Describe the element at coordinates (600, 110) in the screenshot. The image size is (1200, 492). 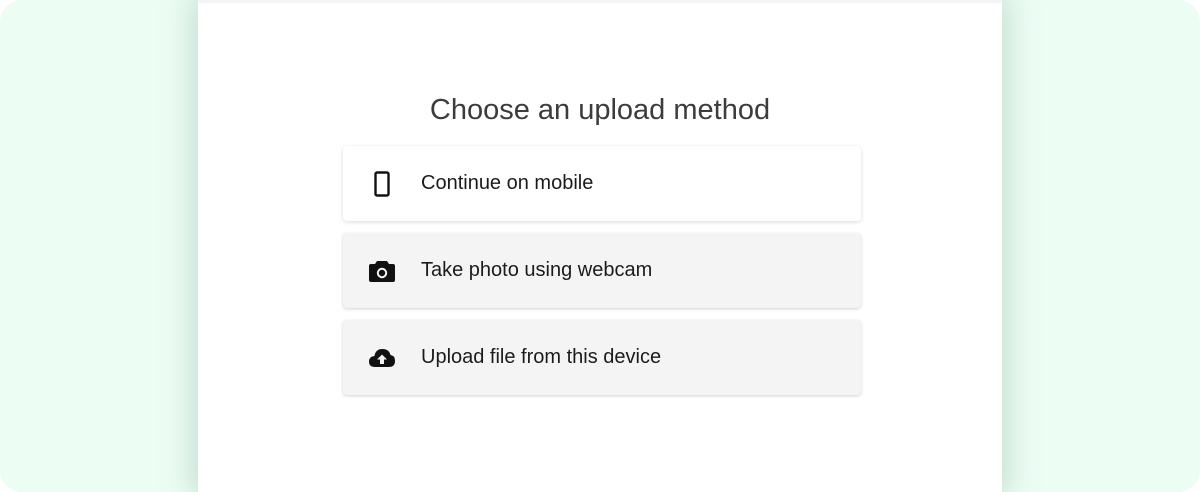
I see `page-title: Choose an upload method` at that location.